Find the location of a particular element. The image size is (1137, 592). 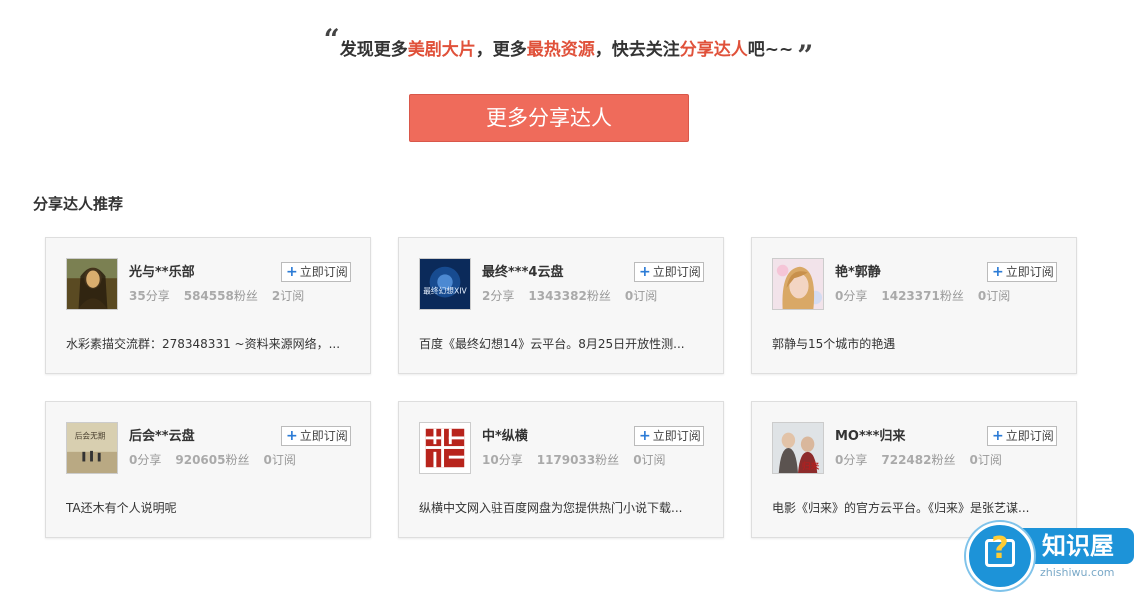

sharer-stats: 0分享 1423371粉丝 0订阅 is located at coordinates (922, 295).